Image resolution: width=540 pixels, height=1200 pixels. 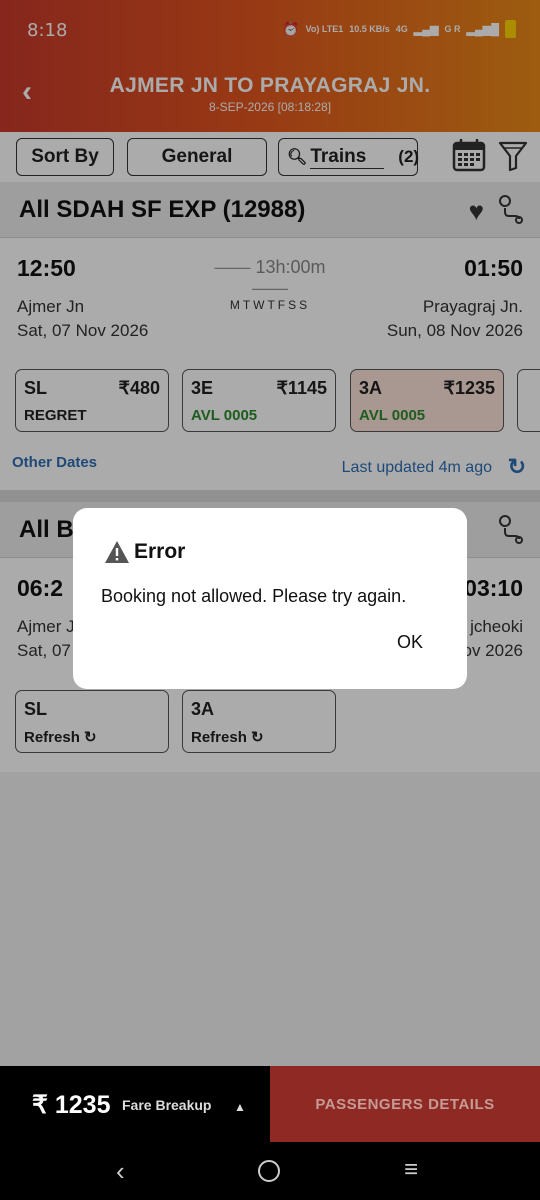 I want to click on dialog-title-text: Error, so click(x=160, y=551).